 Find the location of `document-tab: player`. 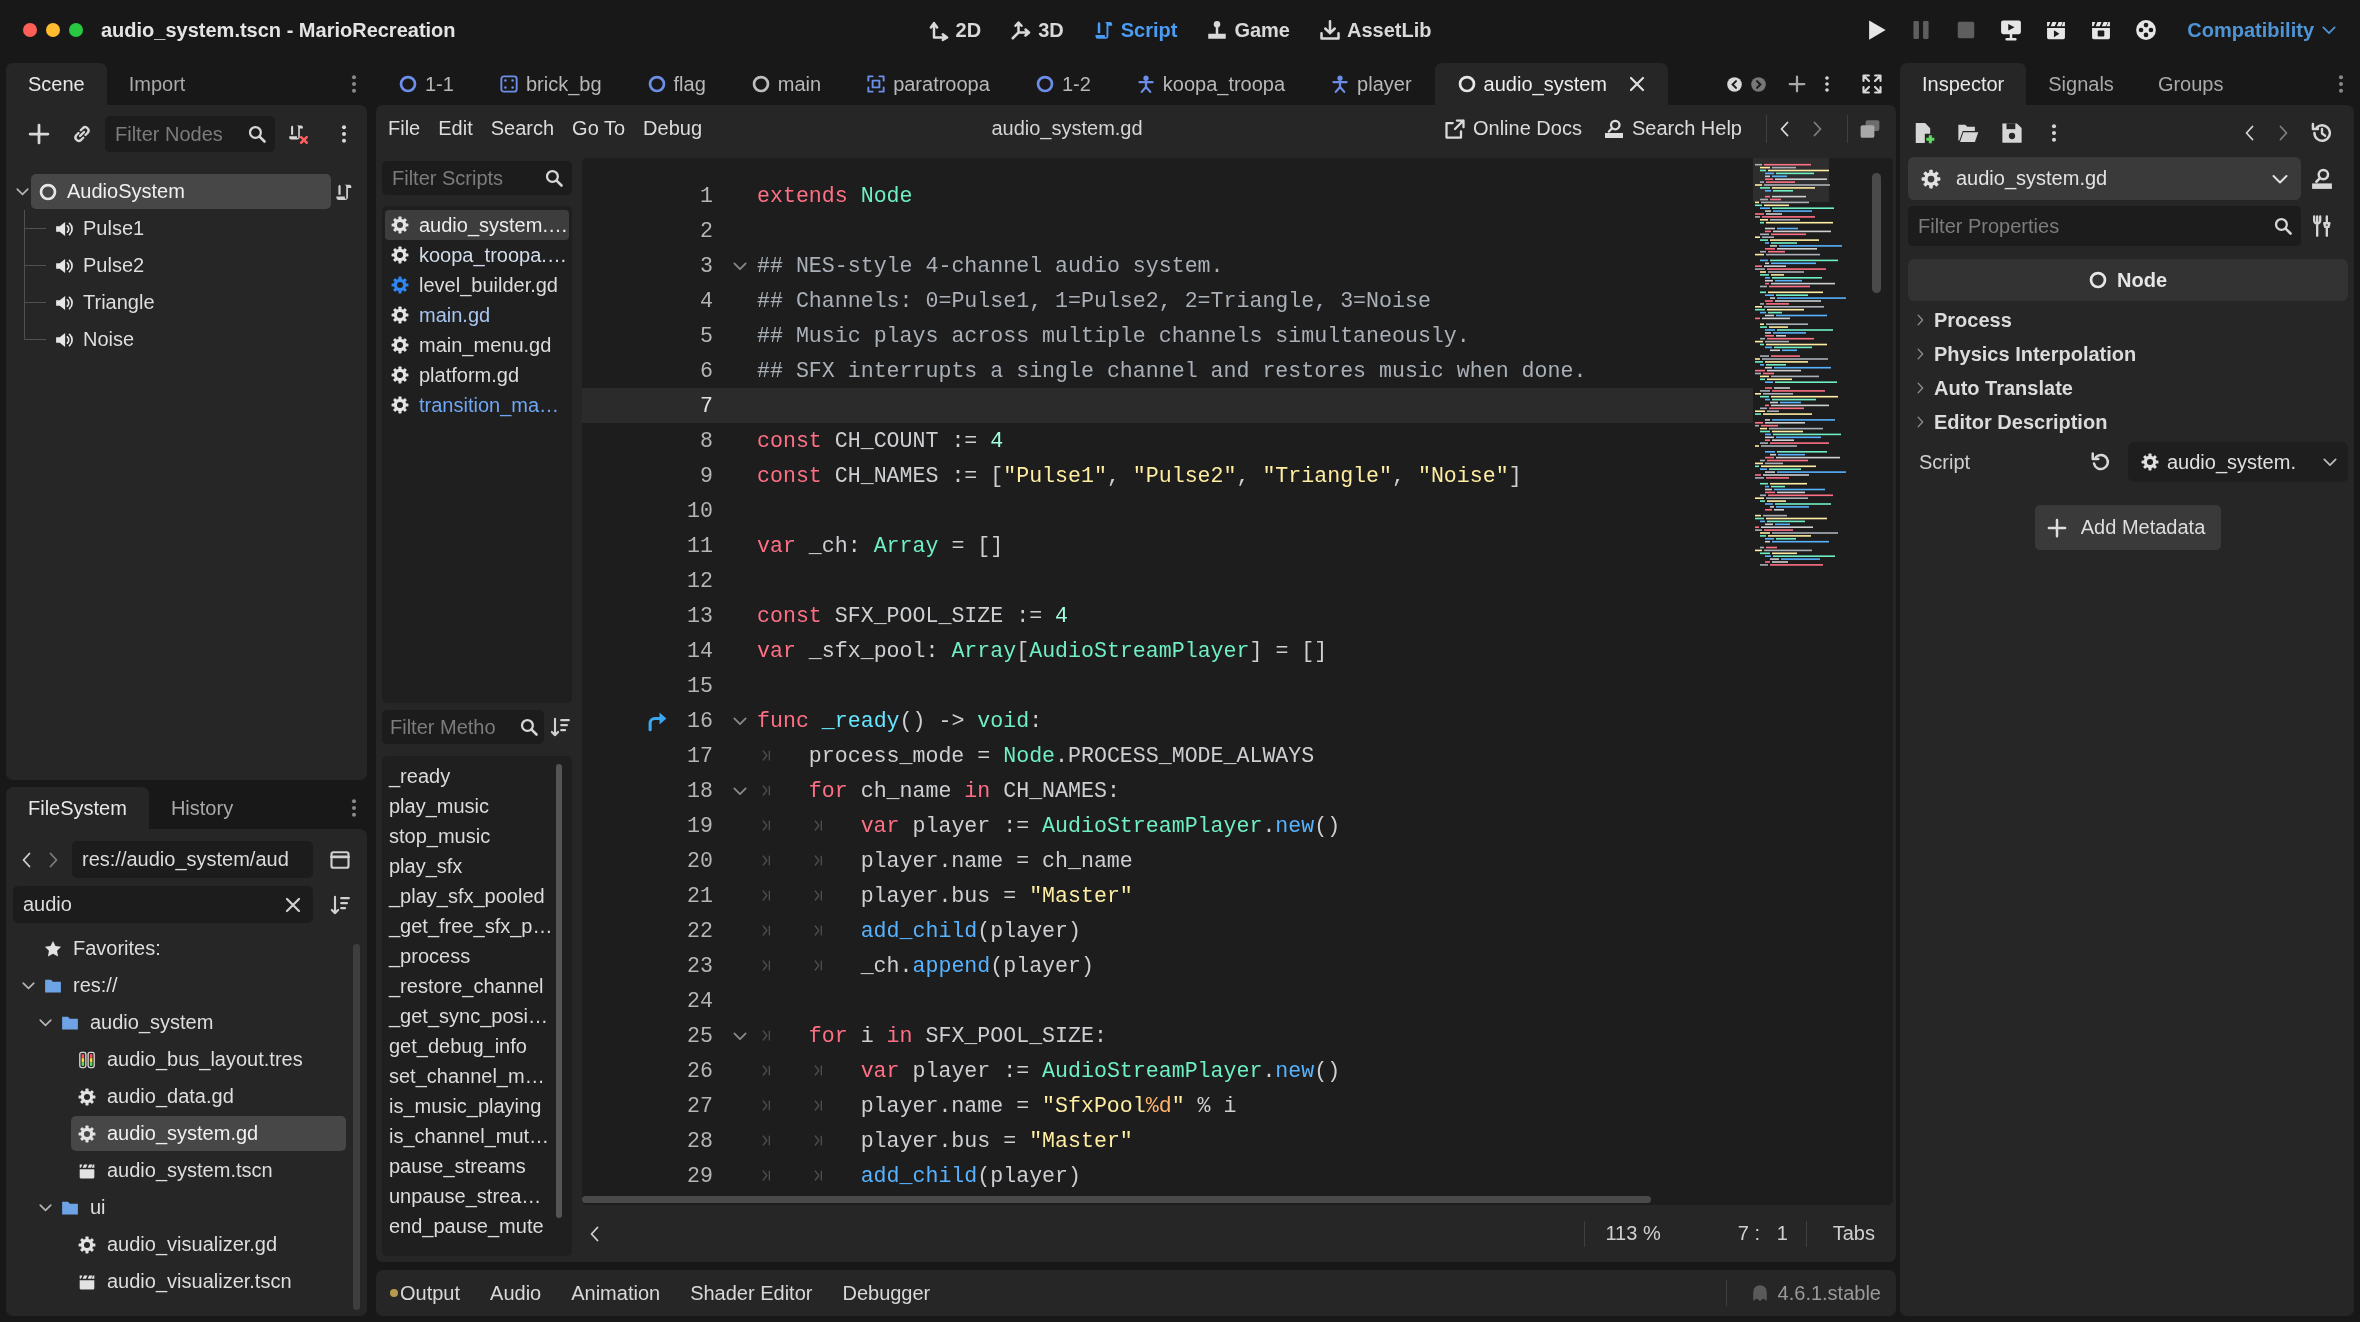

document-tab: player is located at coordinates (1371, 84).